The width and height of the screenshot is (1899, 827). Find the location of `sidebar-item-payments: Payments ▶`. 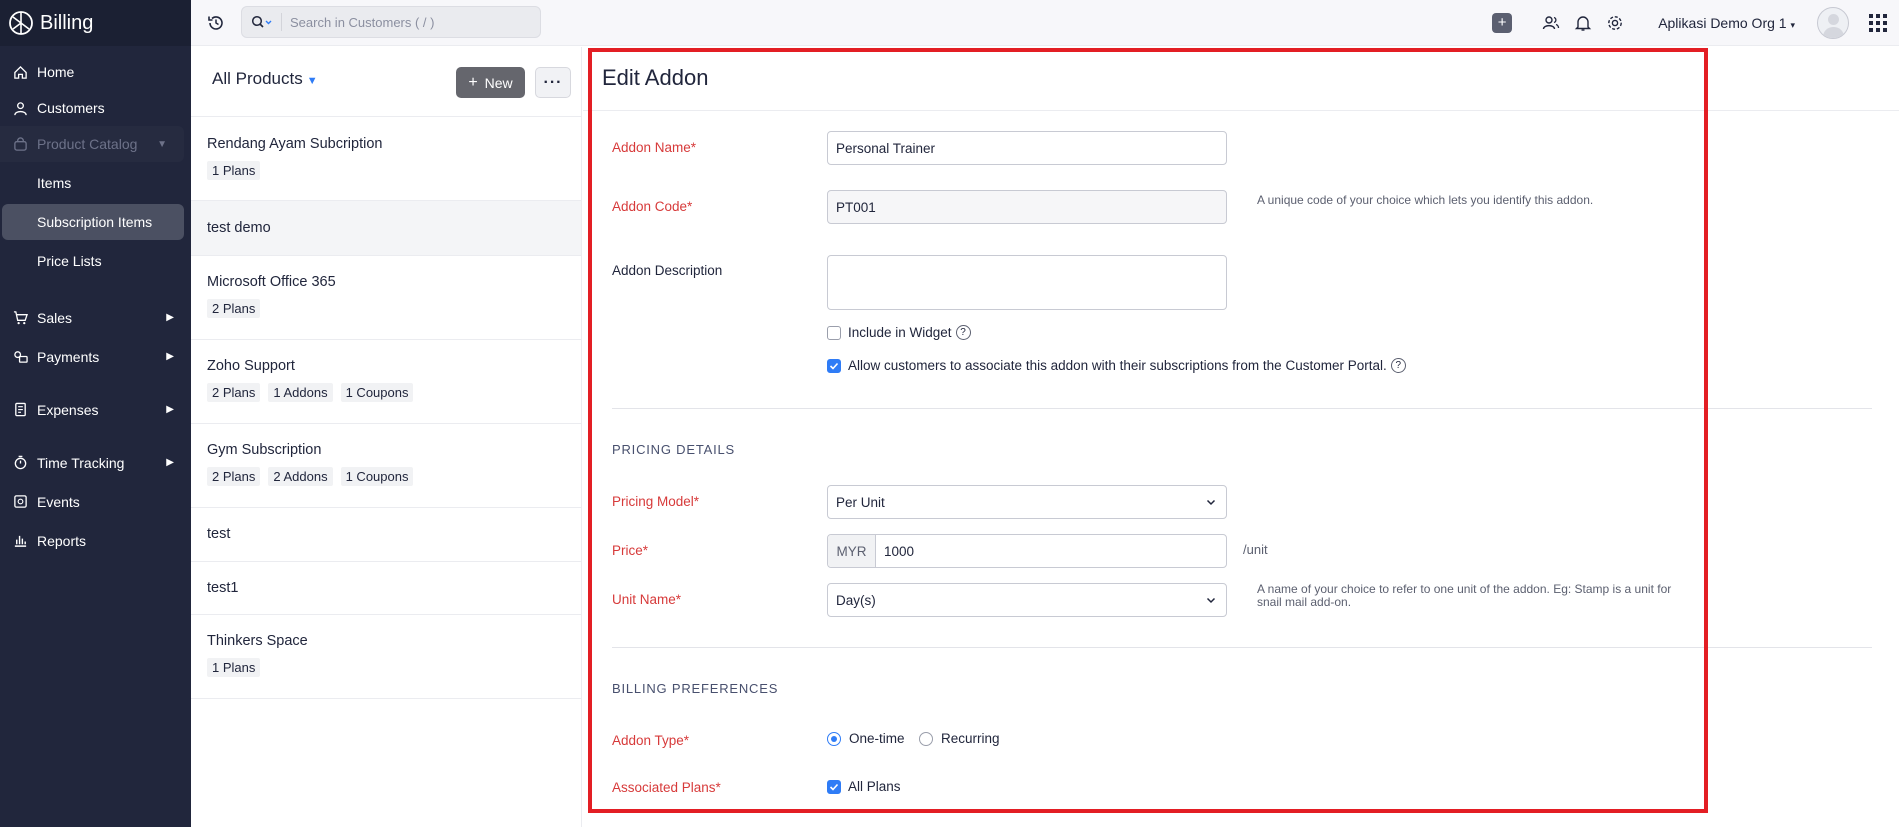

sidebar-item-payments: Payments ▶ is located at coordinates (95, 356).